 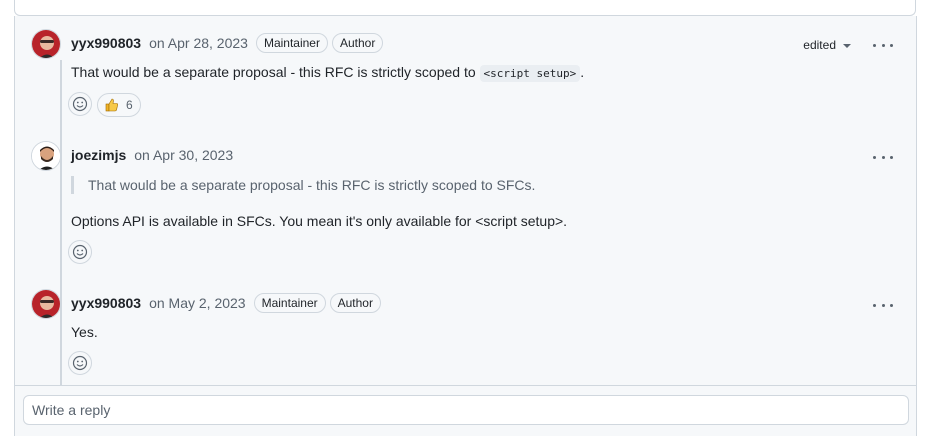 I want to click on comment-date: on Apr 28, 2023, so click(x=198, y=43).